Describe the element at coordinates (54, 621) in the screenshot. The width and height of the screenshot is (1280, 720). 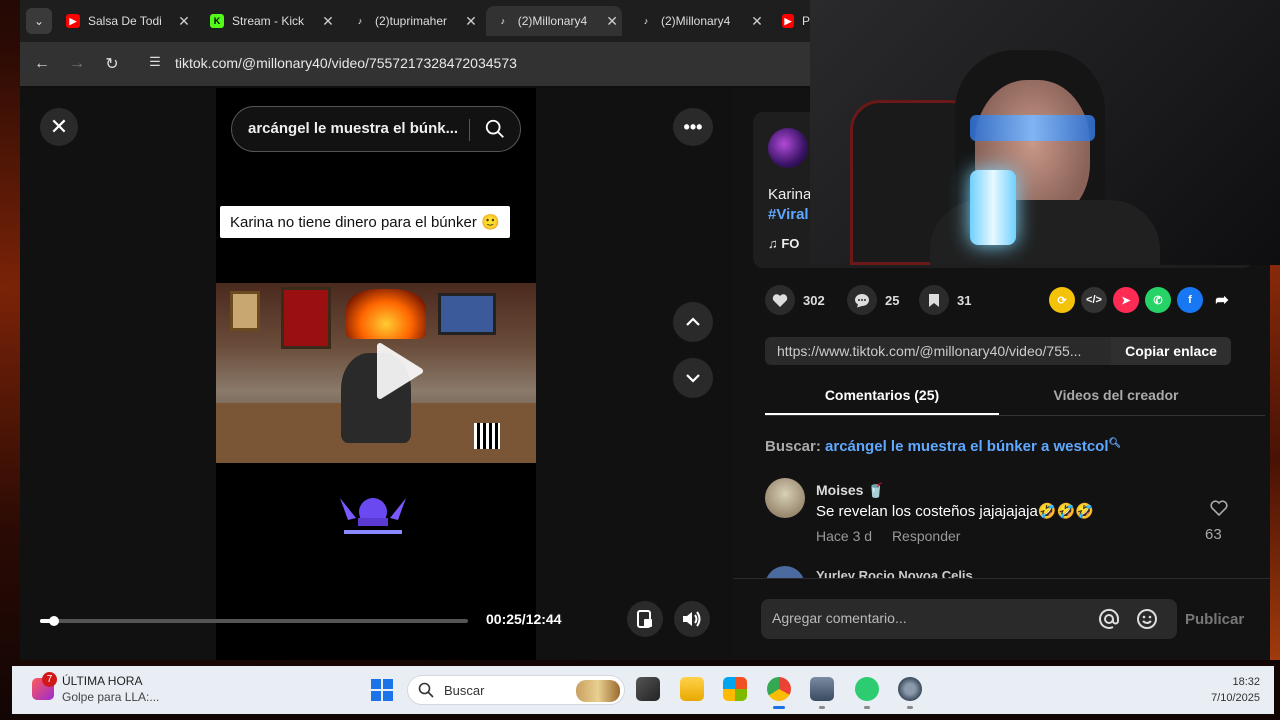
I see `progress-handle` at that location.